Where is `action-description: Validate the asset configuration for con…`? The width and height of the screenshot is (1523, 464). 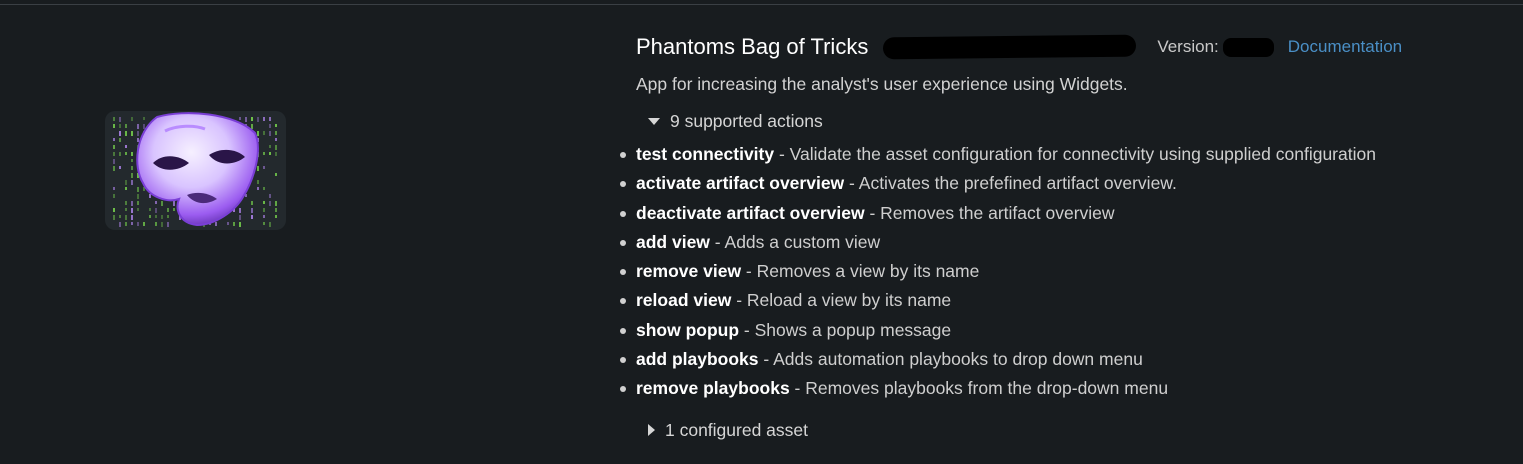
action-description: Validate the asset configuration for con… is located at coordinates (1082, 154).